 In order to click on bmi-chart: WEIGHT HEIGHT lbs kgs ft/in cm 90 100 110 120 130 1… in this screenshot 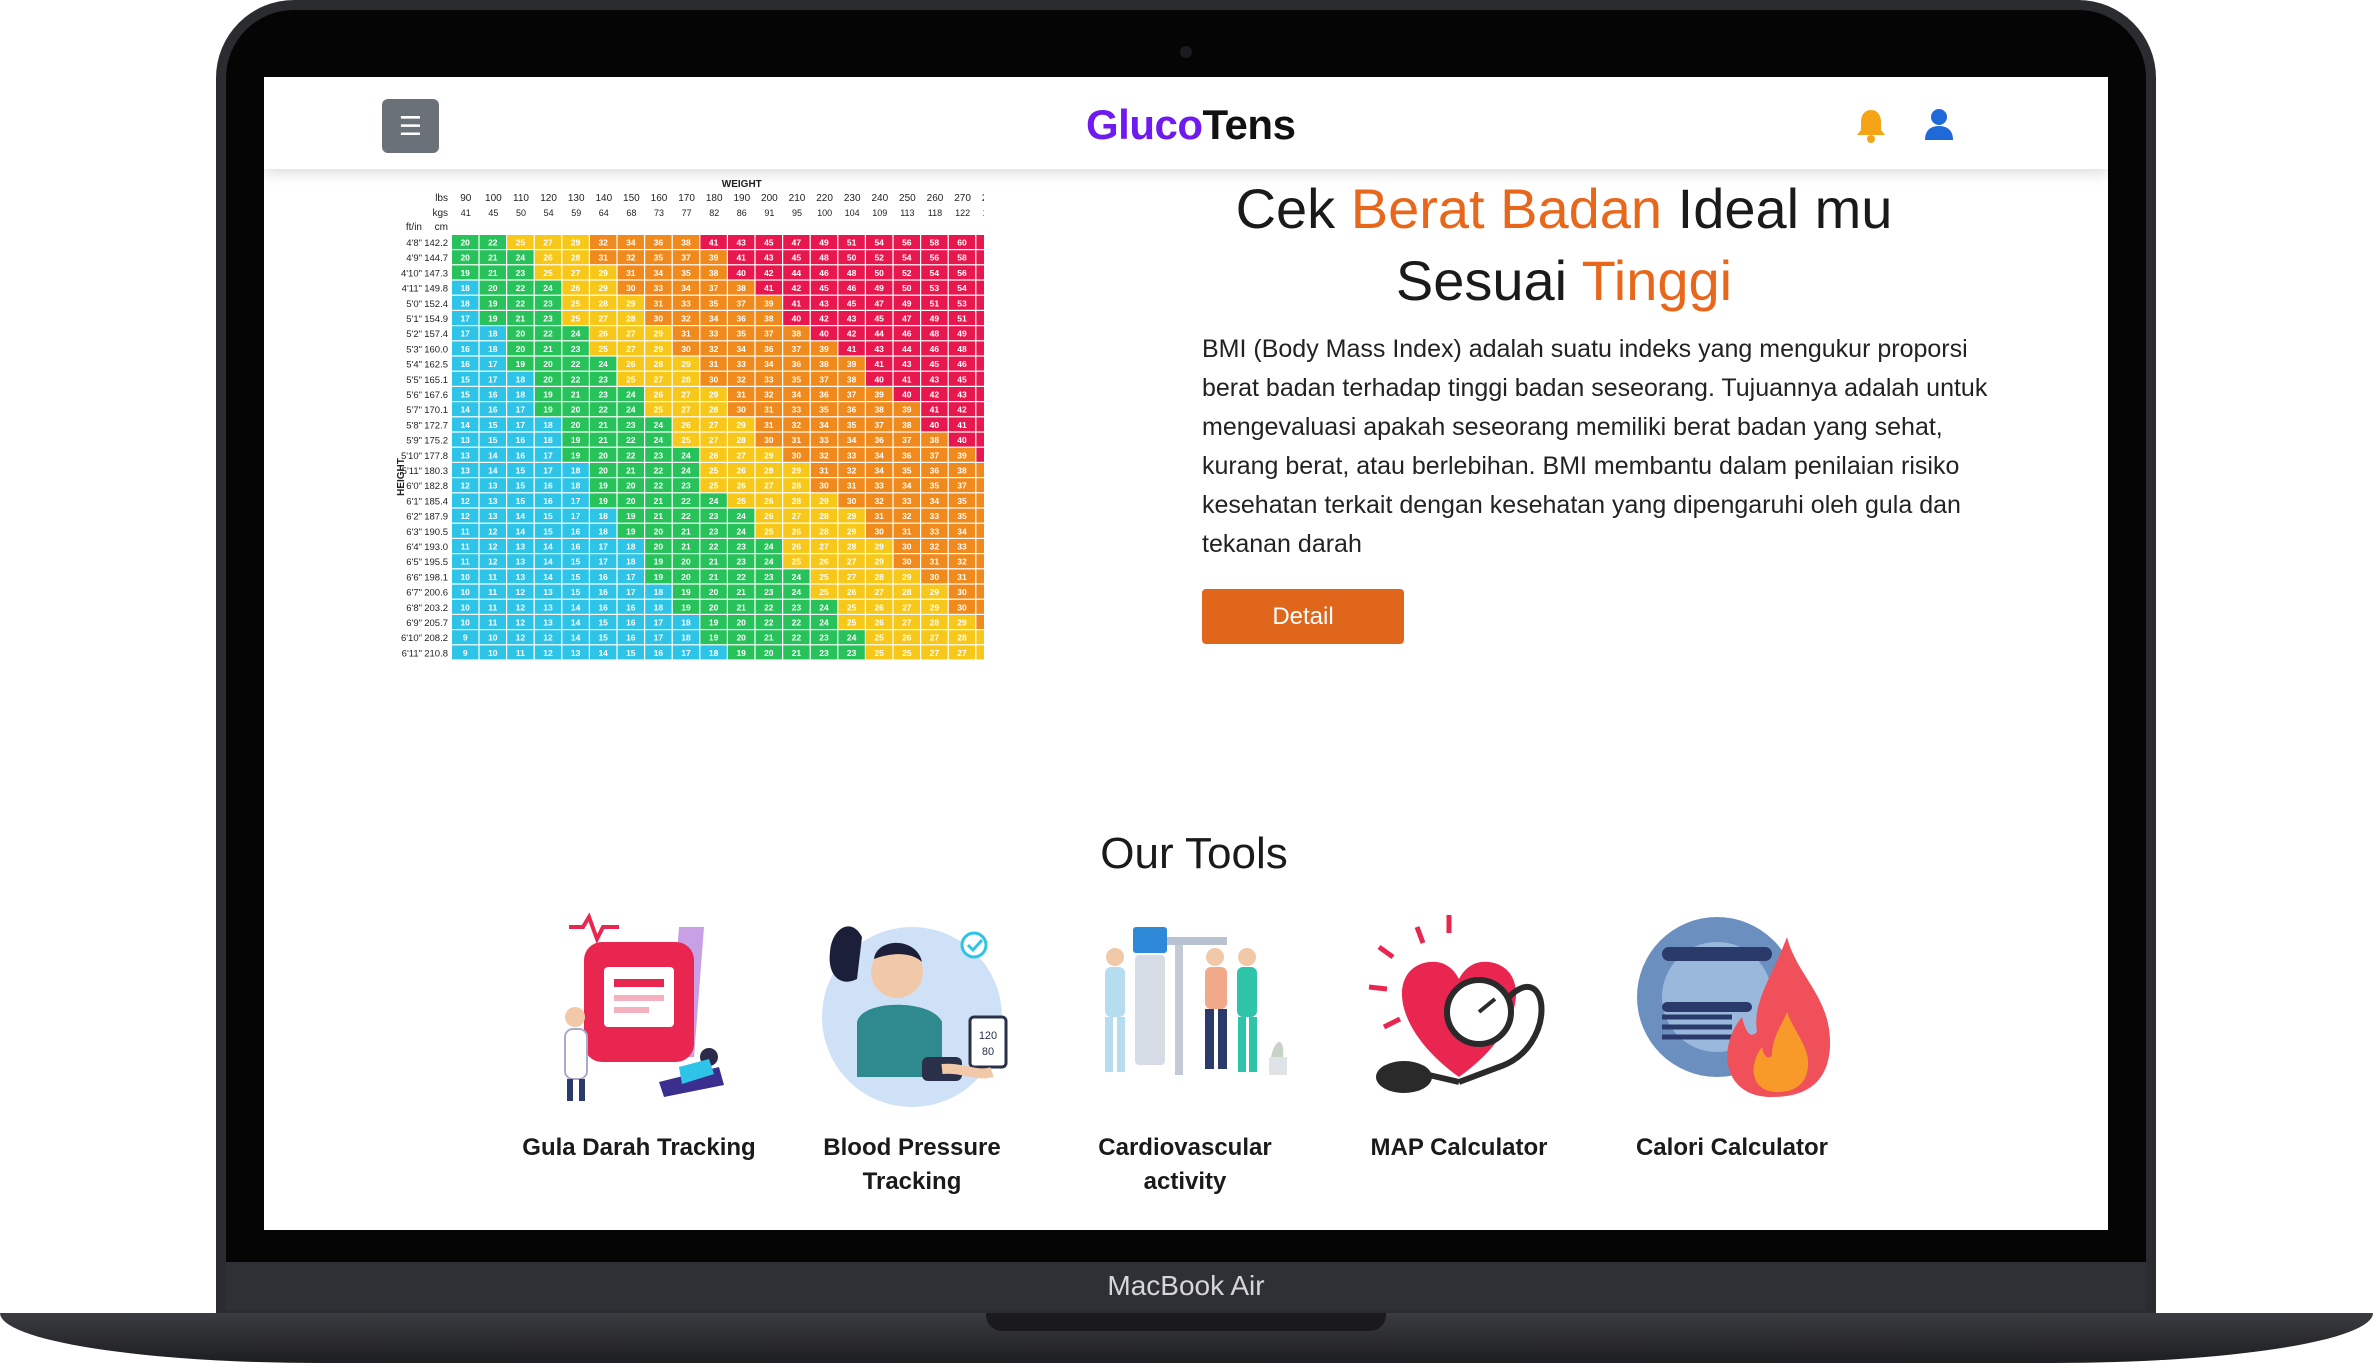, I will do `click(684, 464)`.